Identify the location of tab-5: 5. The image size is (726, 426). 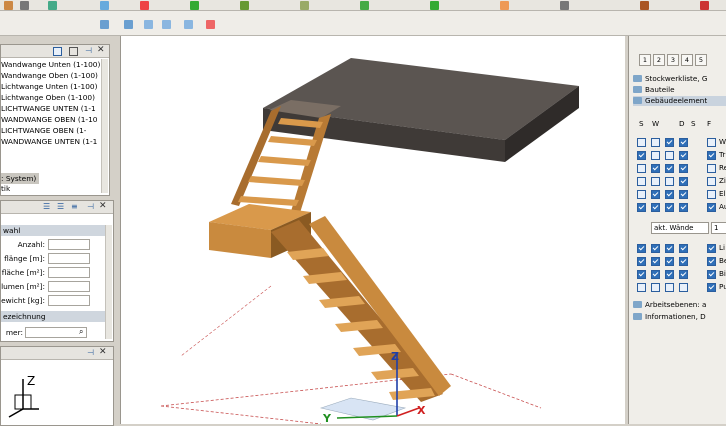
(701, 60).